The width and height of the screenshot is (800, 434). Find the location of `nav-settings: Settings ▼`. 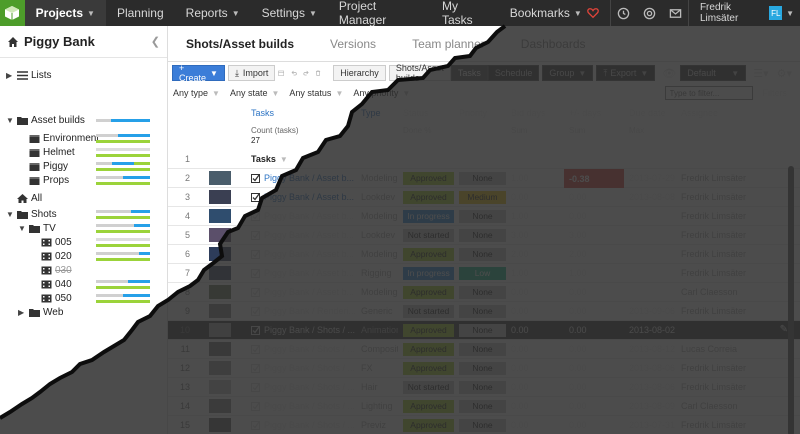

nav-settings: Settings ▼ is located at coordinates (289, 13).